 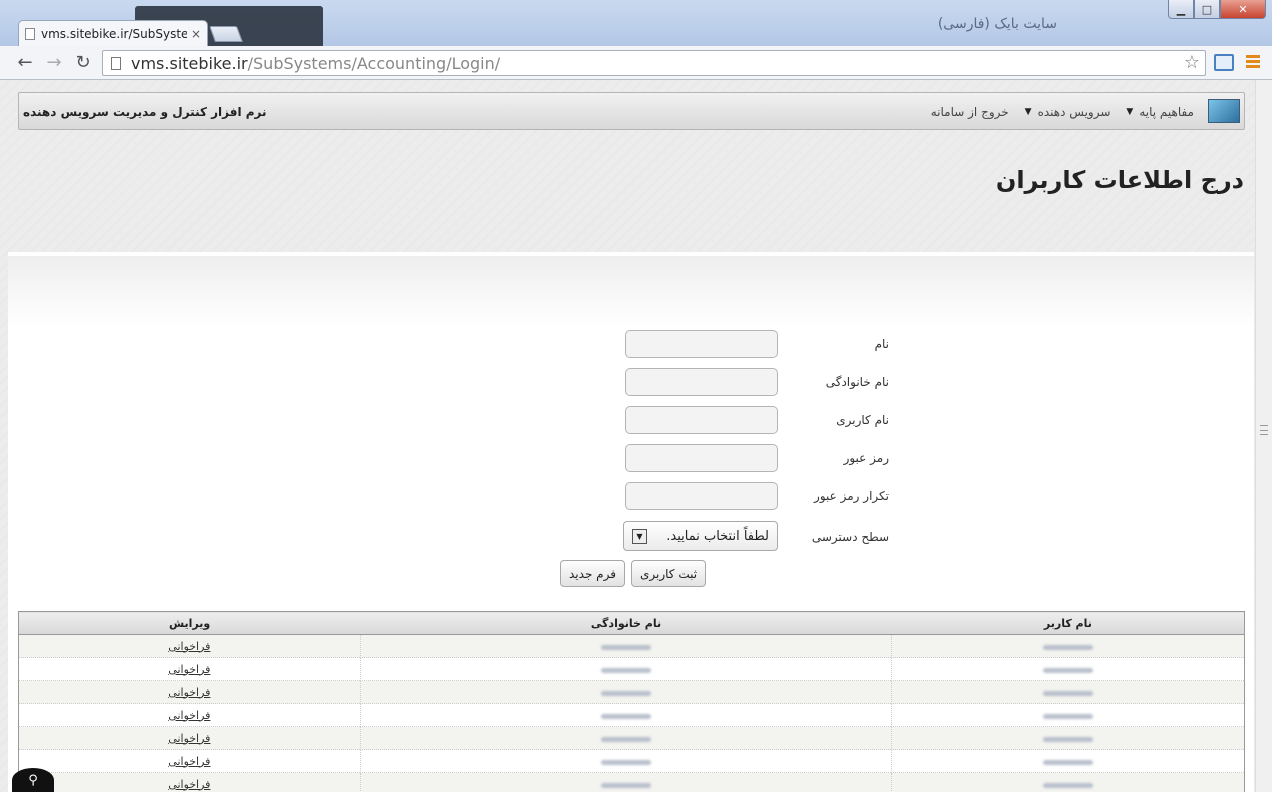 I want to click on tab-close-icon: ×, so click(x=196, y=34).